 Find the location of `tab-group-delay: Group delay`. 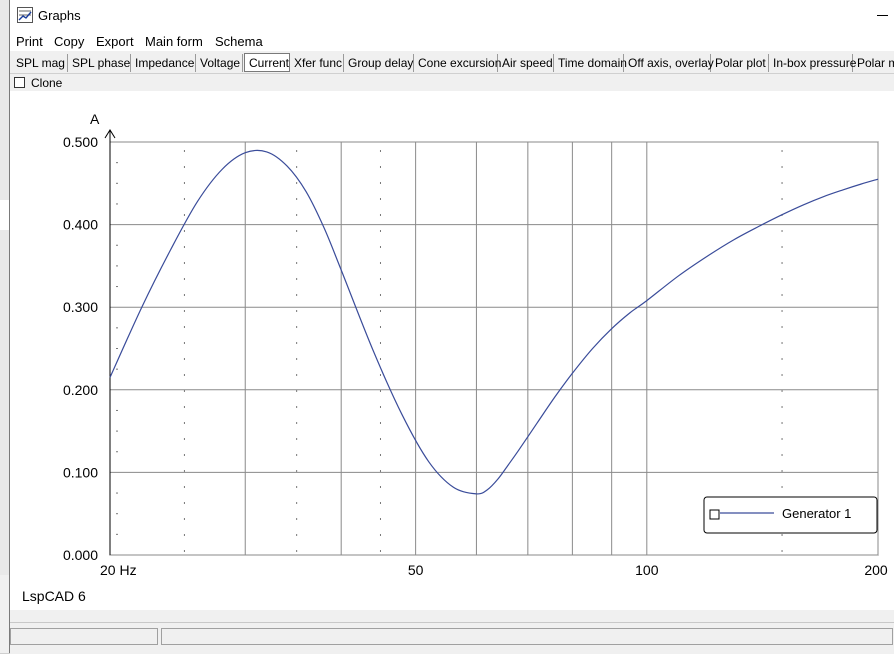

tab-group-delay: Group delay is located at coordinates (379, 63).